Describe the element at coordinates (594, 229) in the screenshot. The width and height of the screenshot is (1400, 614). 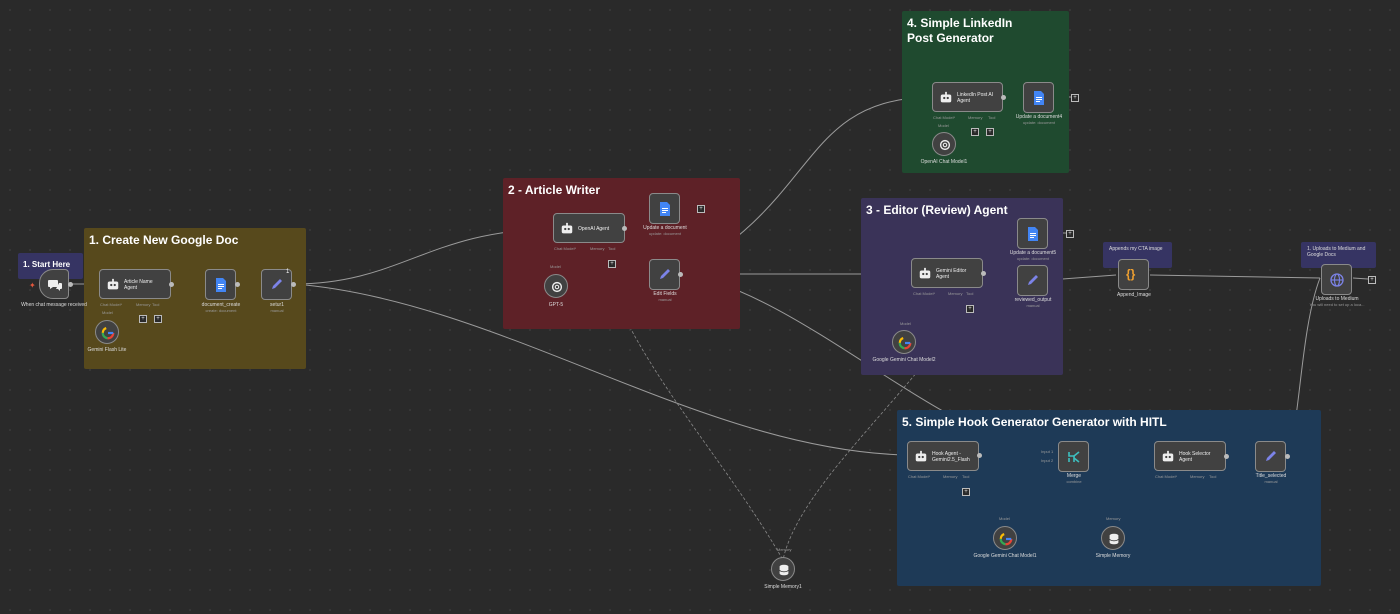
I see `node-label: OpenAI Agent` at that location.